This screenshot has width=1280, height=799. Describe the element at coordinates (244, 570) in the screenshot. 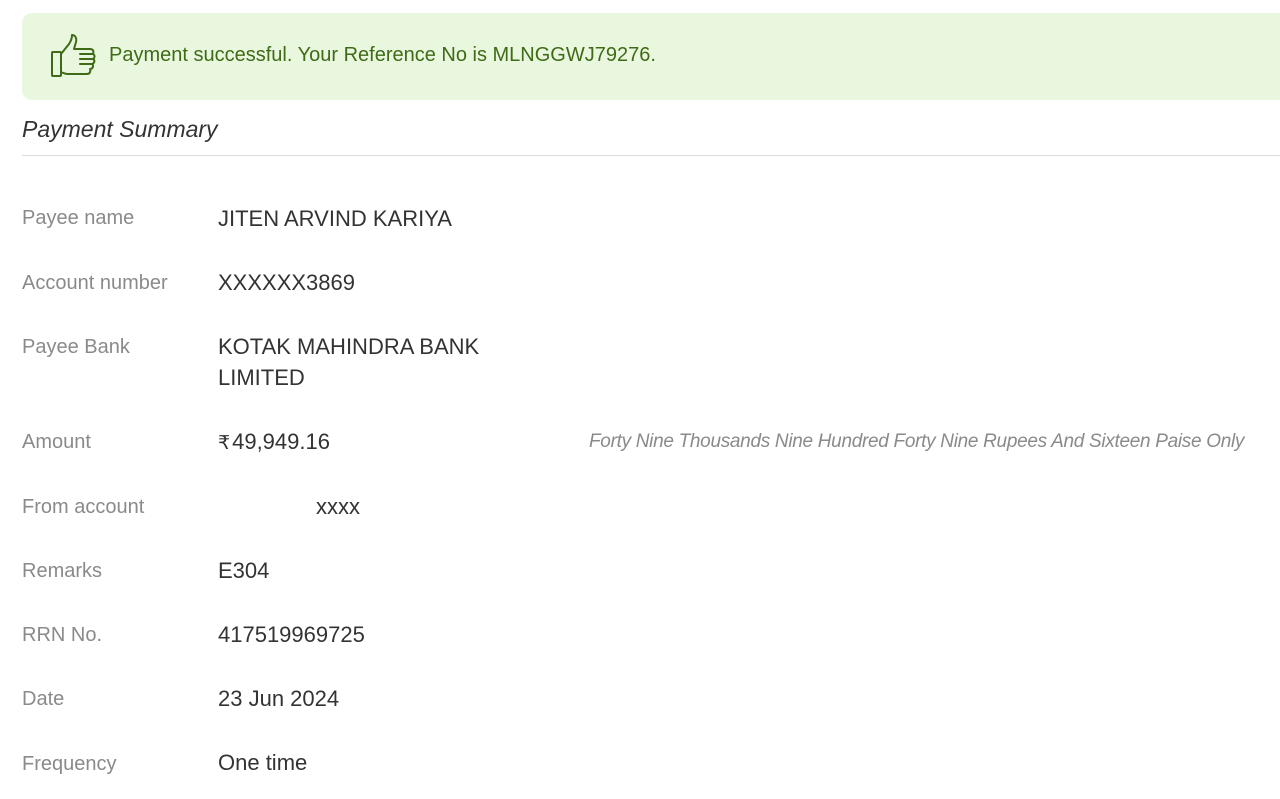

I see `remarks-value: E304` at that location.